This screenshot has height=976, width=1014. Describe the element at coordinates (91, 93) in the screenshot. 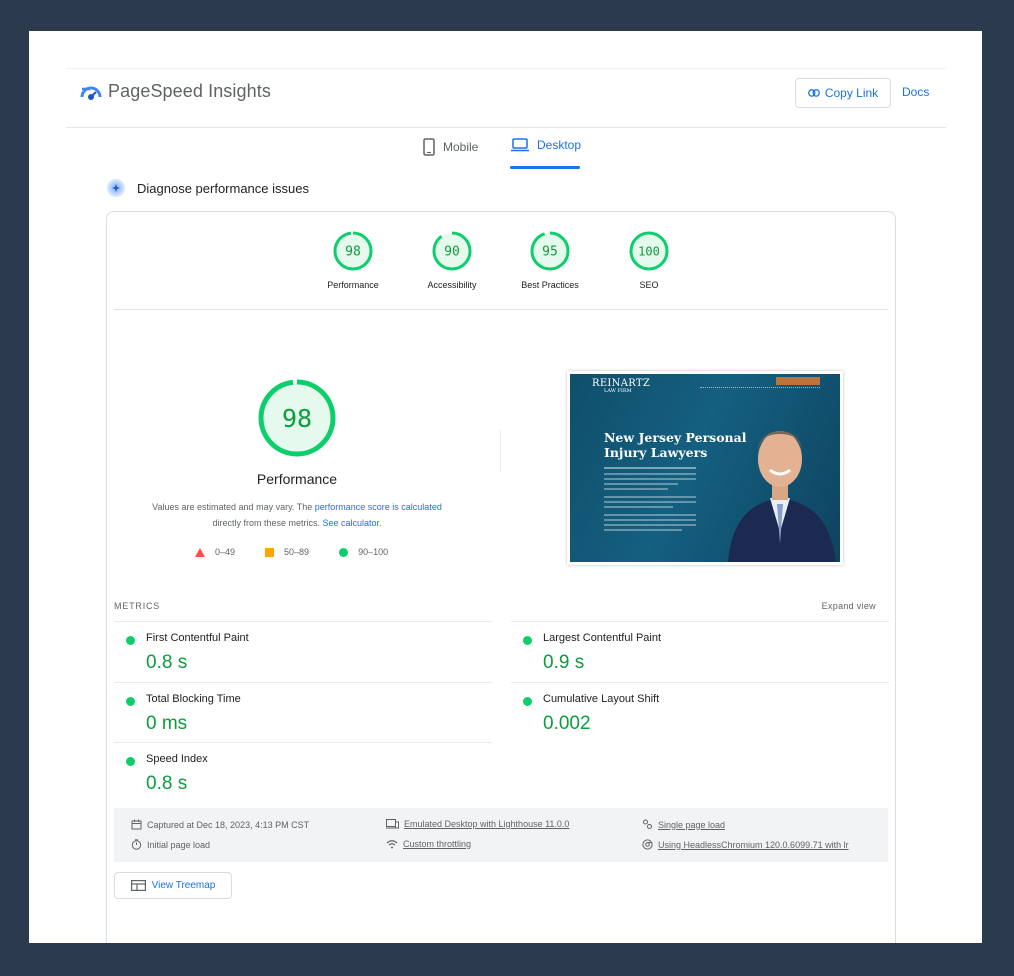

I see `pagespeed-logo-icon` at that location.